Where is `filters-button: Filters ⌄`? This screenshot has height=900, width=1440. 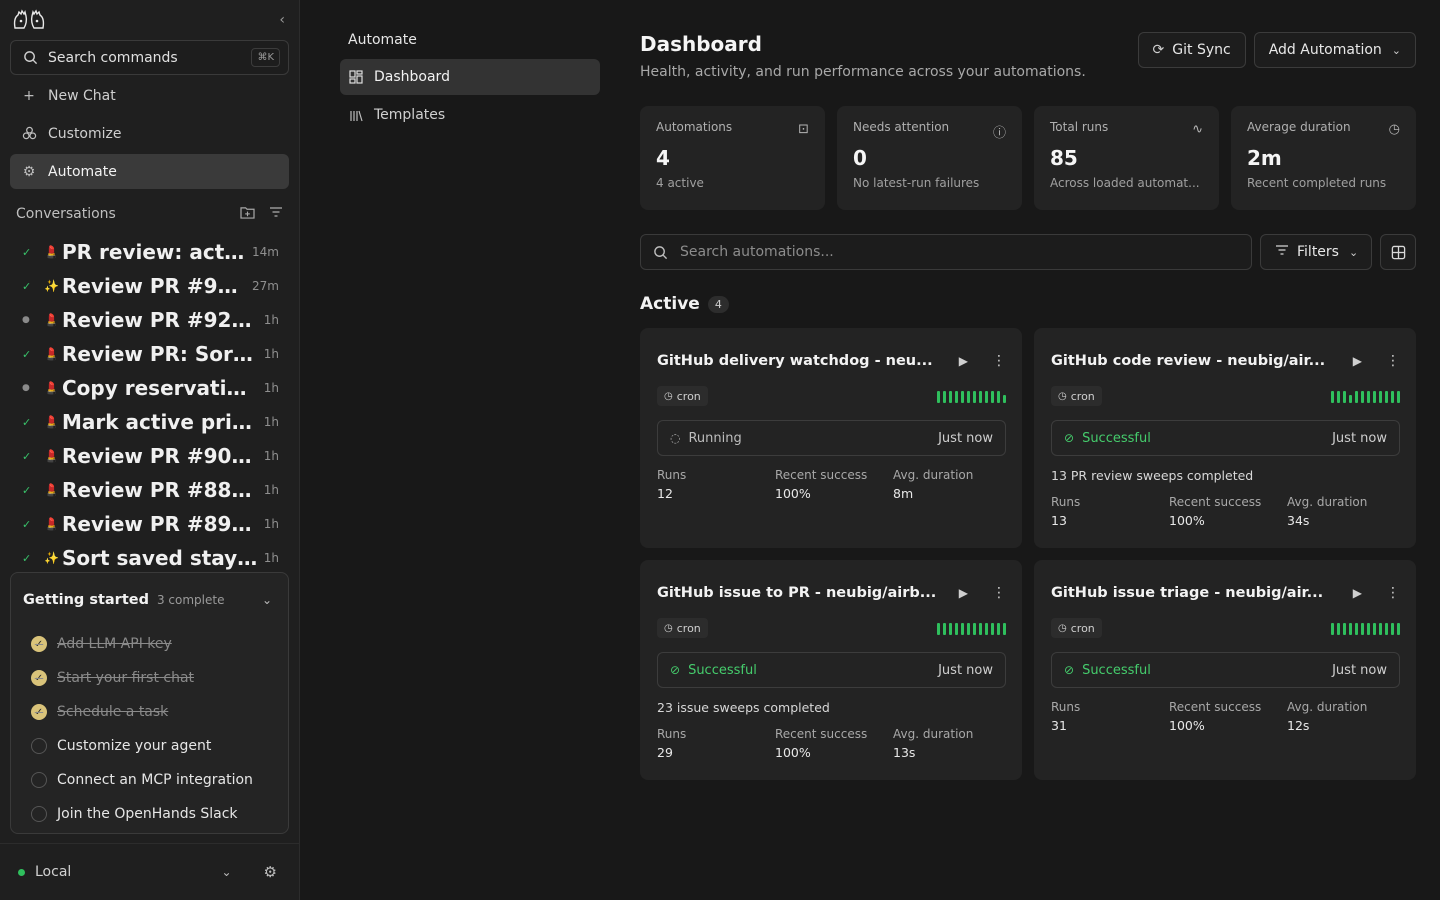 filters-button: Filters ⌄ is located at coordinates (1316, 252).